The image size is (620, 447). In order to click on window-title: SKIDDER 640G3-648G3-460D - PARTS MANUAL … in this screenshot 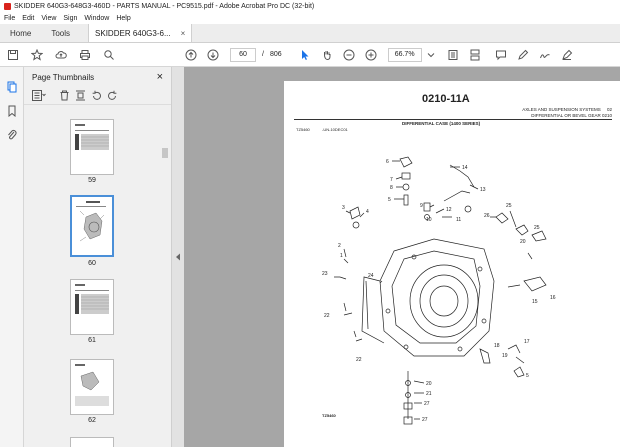, I will do `click(164, 6)`.